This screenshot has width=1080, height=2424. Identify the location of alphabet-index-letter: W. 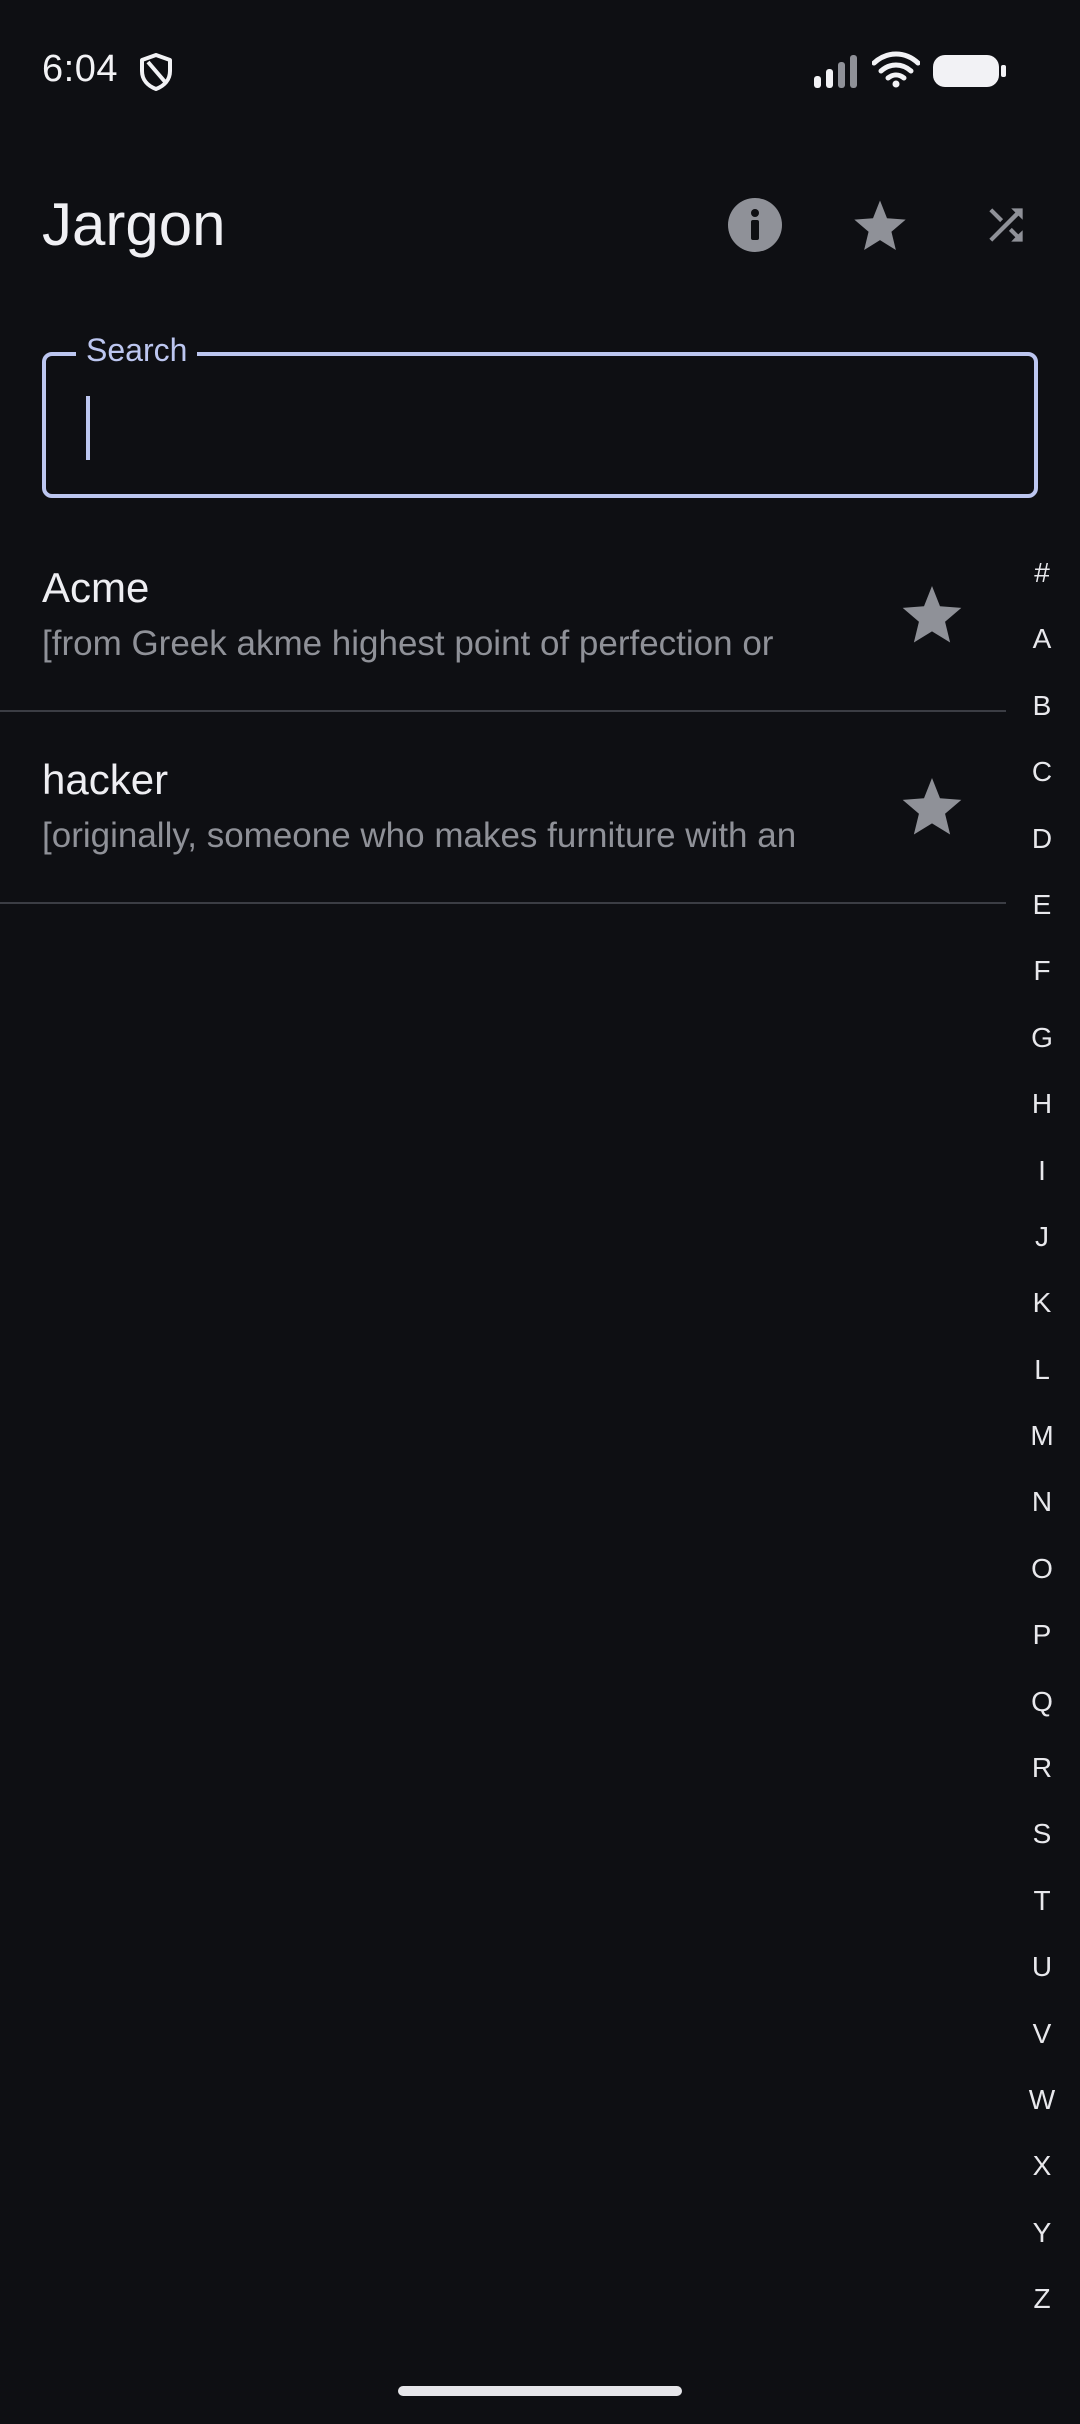
(1042, 2100).